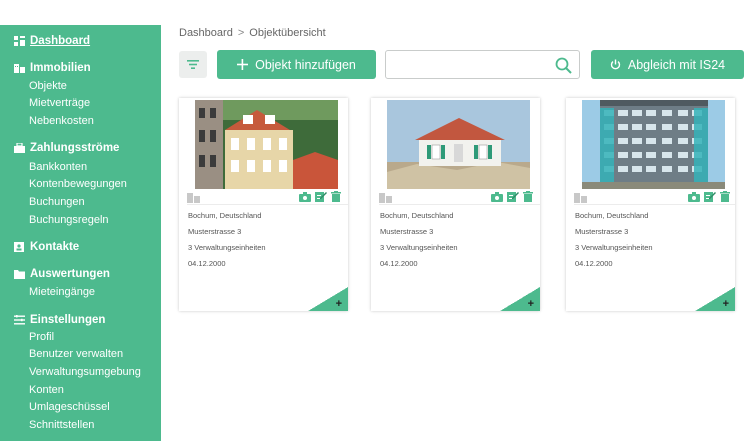  Describe the element at coordinates (563, 65) in the screenshot. I see `search-icon` at that location.